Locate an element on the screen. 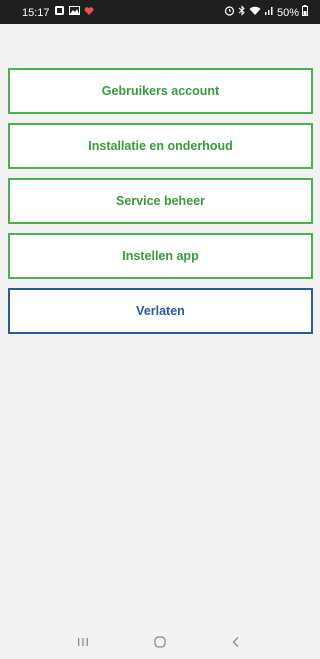 The width and height of the screenshot is (320, 659). status-time: 15:17 is located at coordinates (36, 12).